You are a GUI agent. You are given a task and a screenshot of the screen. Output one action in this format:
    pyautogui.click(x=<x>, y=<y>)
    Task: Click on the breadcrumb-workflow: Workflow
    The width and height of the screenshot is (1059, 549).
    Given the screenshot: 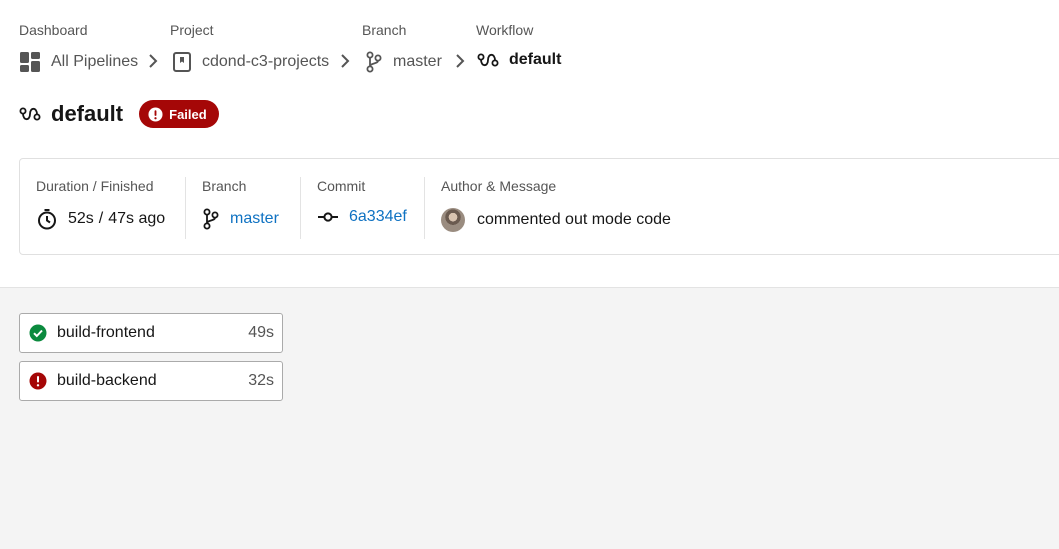 What is the action you would take?
    pyautogui.click(x=504, y=30)
    